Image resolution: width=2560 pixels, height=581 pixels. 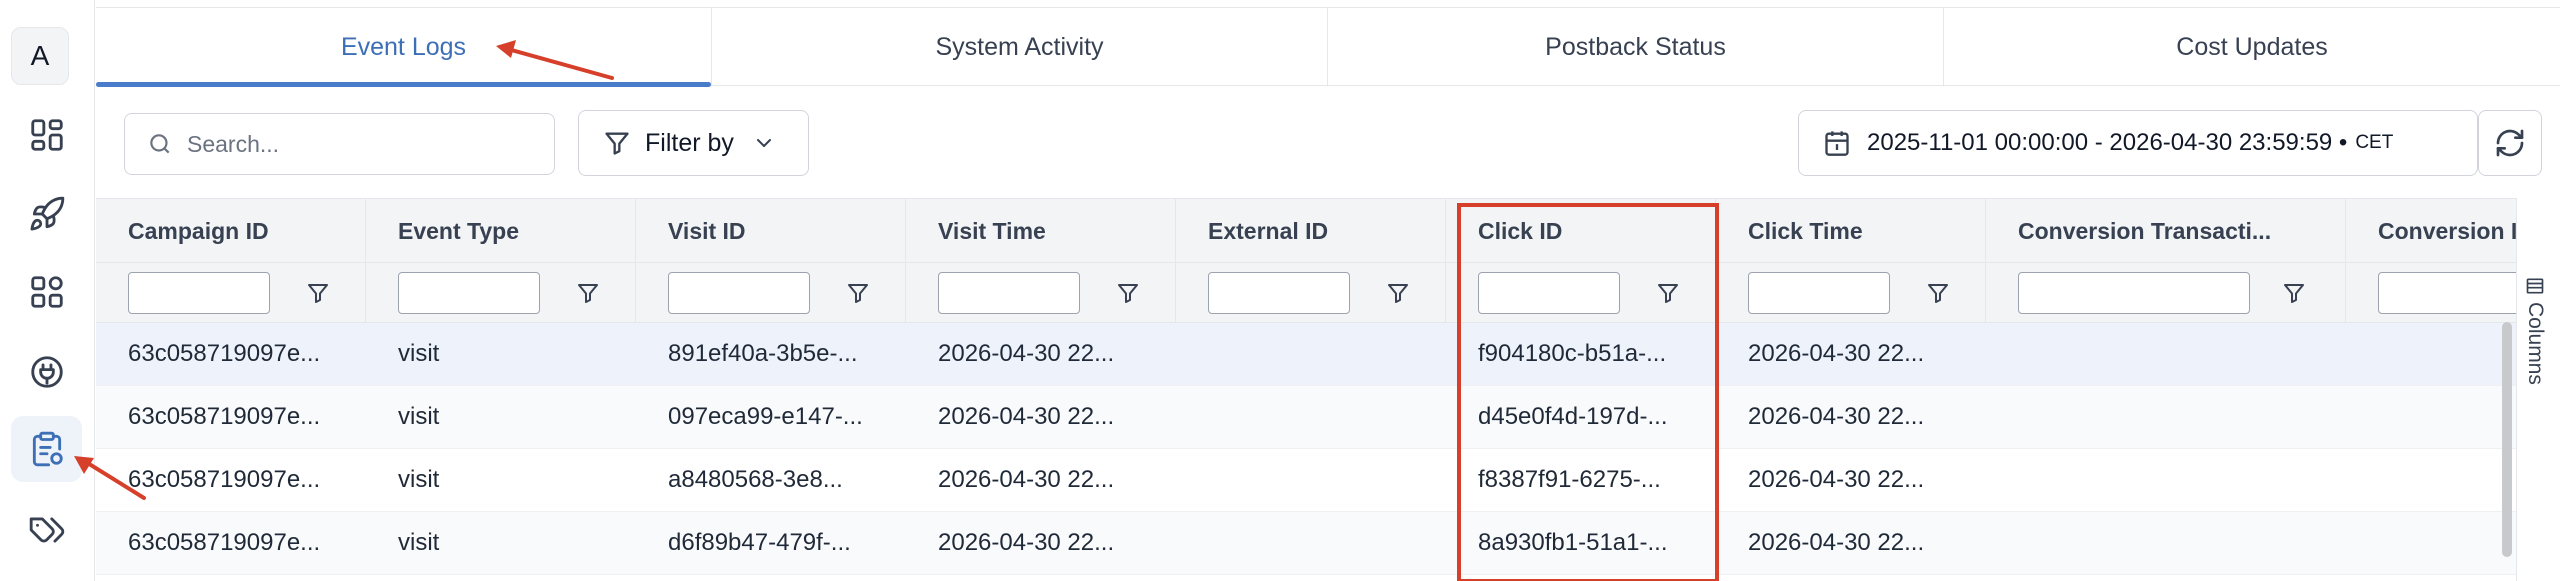 What do you see at coordinates (2538, 389) in the screenshot?
I see `columns-side-panel: Columns` at bounding box center [2538, 389].